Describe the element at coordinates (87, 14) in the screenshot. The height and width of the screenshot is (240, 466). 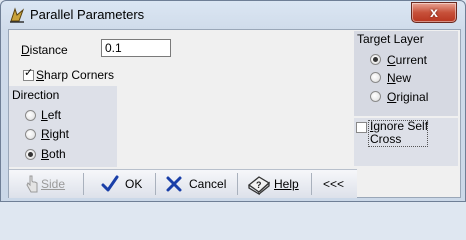
I see `window-title: Parallel Parameters` at that location.